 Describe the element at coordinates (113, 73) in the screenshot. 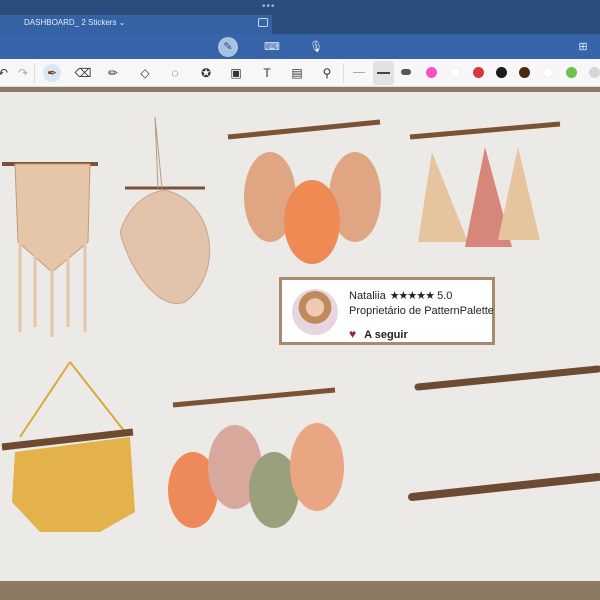

I see `highlighter-icon: ✏` at that location.